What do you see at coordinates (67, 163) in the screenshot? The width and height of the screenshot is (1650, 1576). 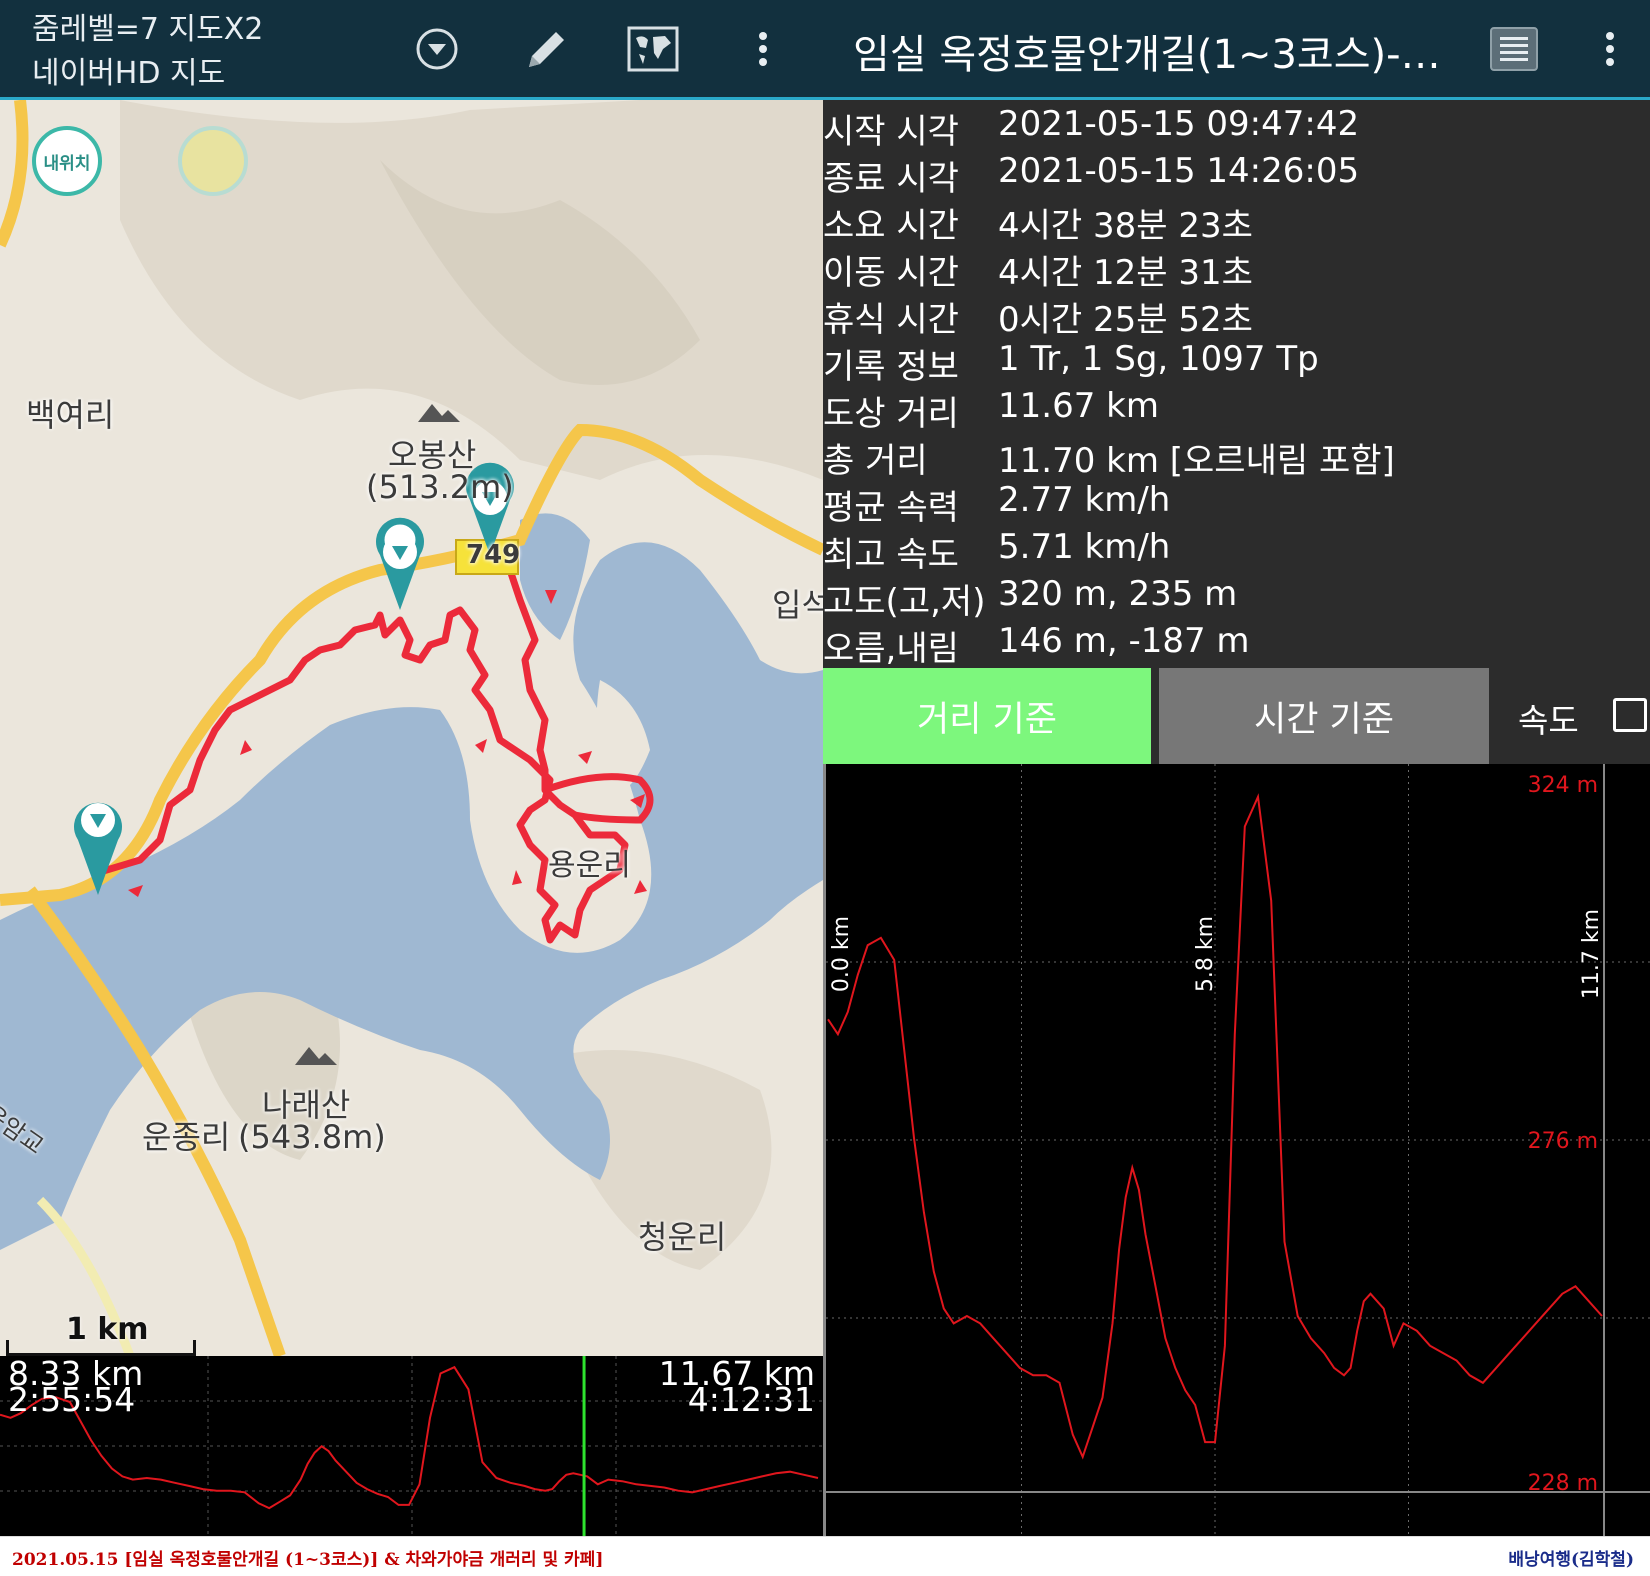 I see `my-location-icon: 내위치` at bounding box center [67, 163].